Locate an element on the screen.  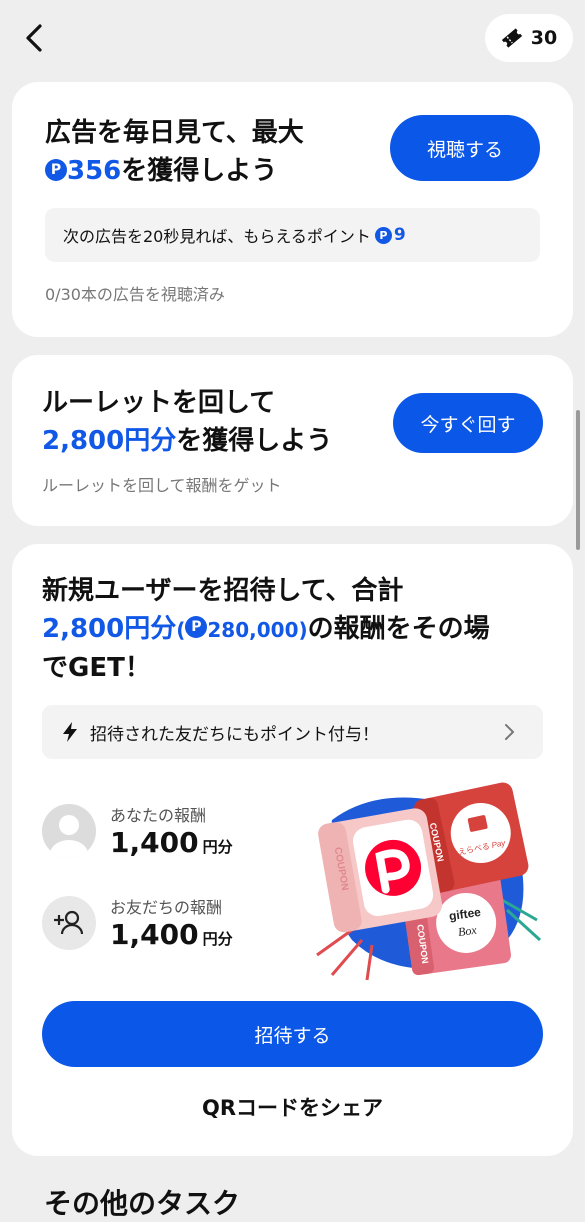
ads-card-title: 広告を毎日見て、最大 P 356を獲得しよう is located at coordinates (174, 152).